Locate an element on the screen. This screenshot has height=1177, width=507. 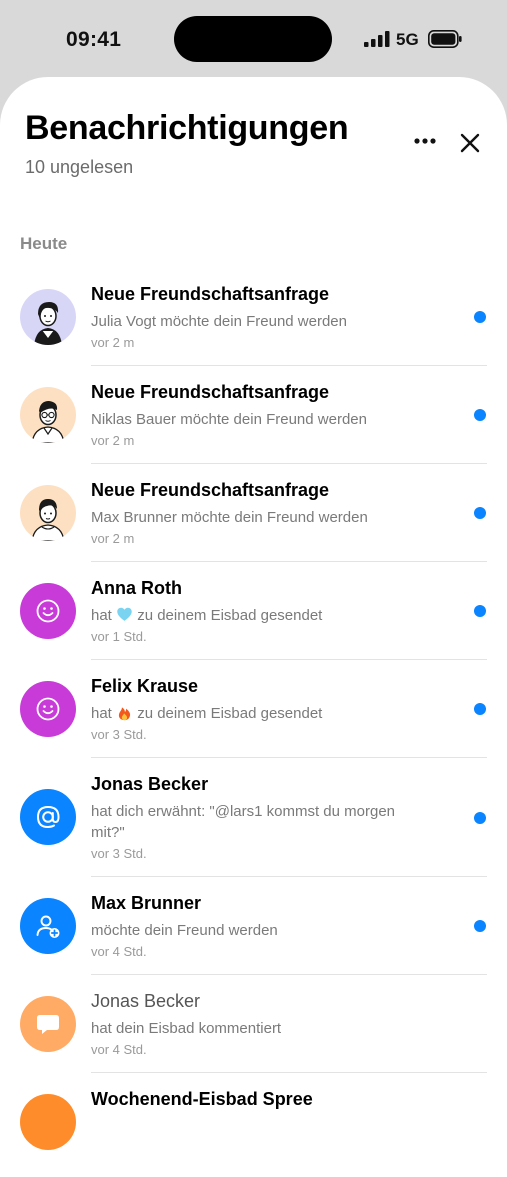
section-header-today: Heute is located at coordinates (44, 243).